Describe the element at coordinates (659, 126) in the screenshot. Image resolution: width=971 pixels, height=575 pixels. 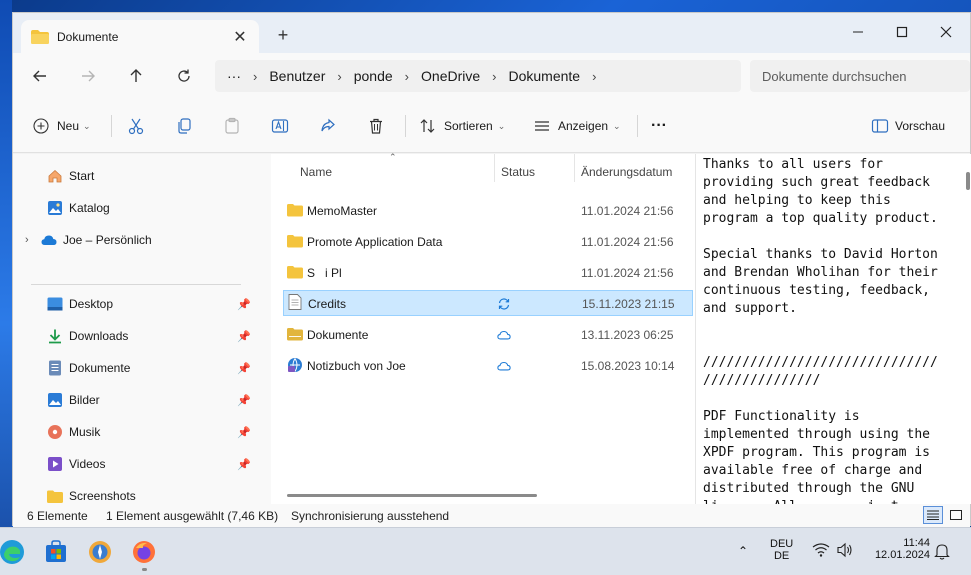
I see `more-options-button: ···` at that location.